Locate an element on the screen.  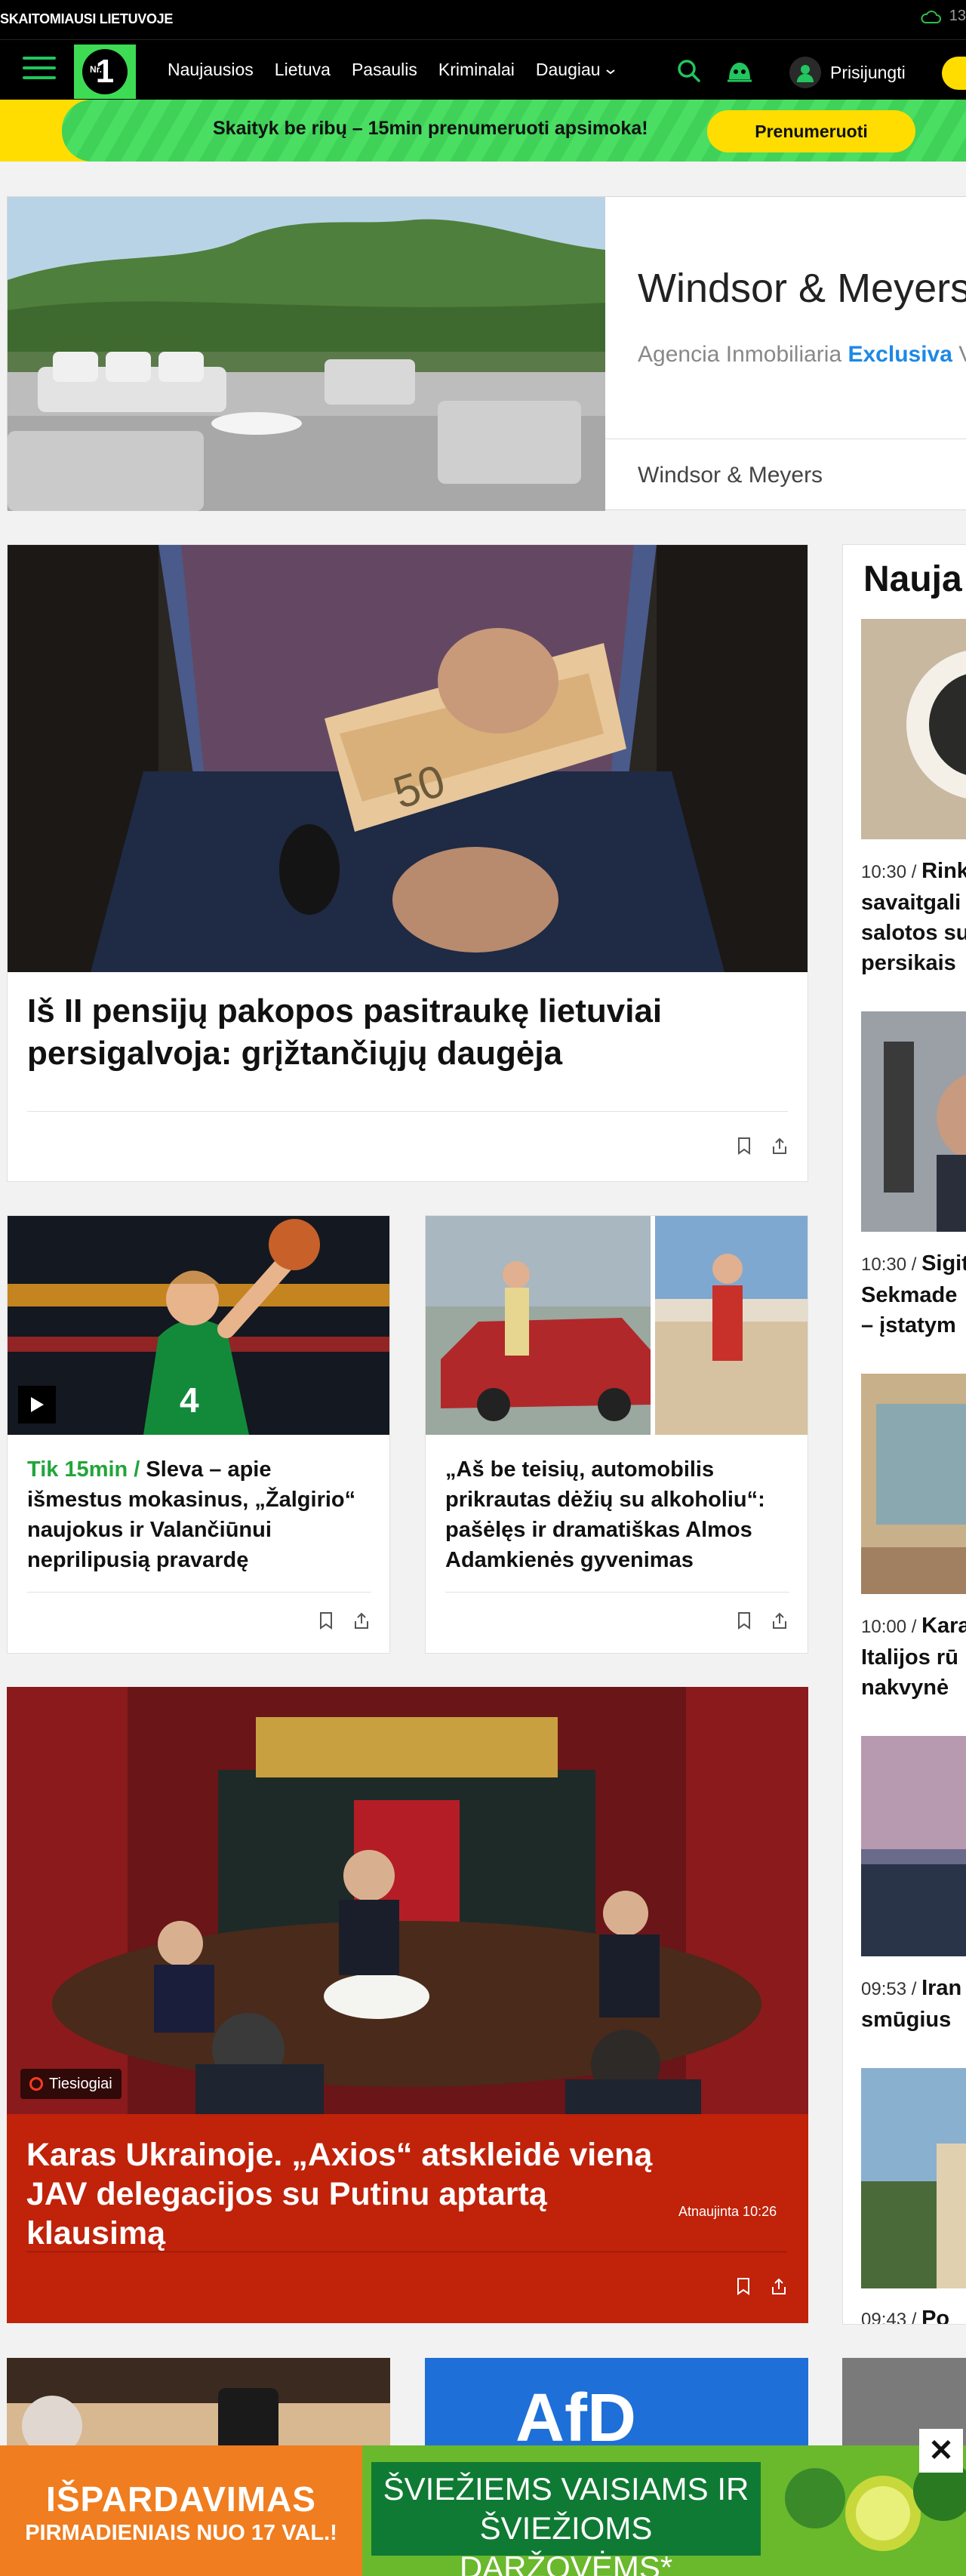
produce-line-2: ŠVIEŽIOMS DARŽOVĖMS* is located at coordinates (566, 2543).